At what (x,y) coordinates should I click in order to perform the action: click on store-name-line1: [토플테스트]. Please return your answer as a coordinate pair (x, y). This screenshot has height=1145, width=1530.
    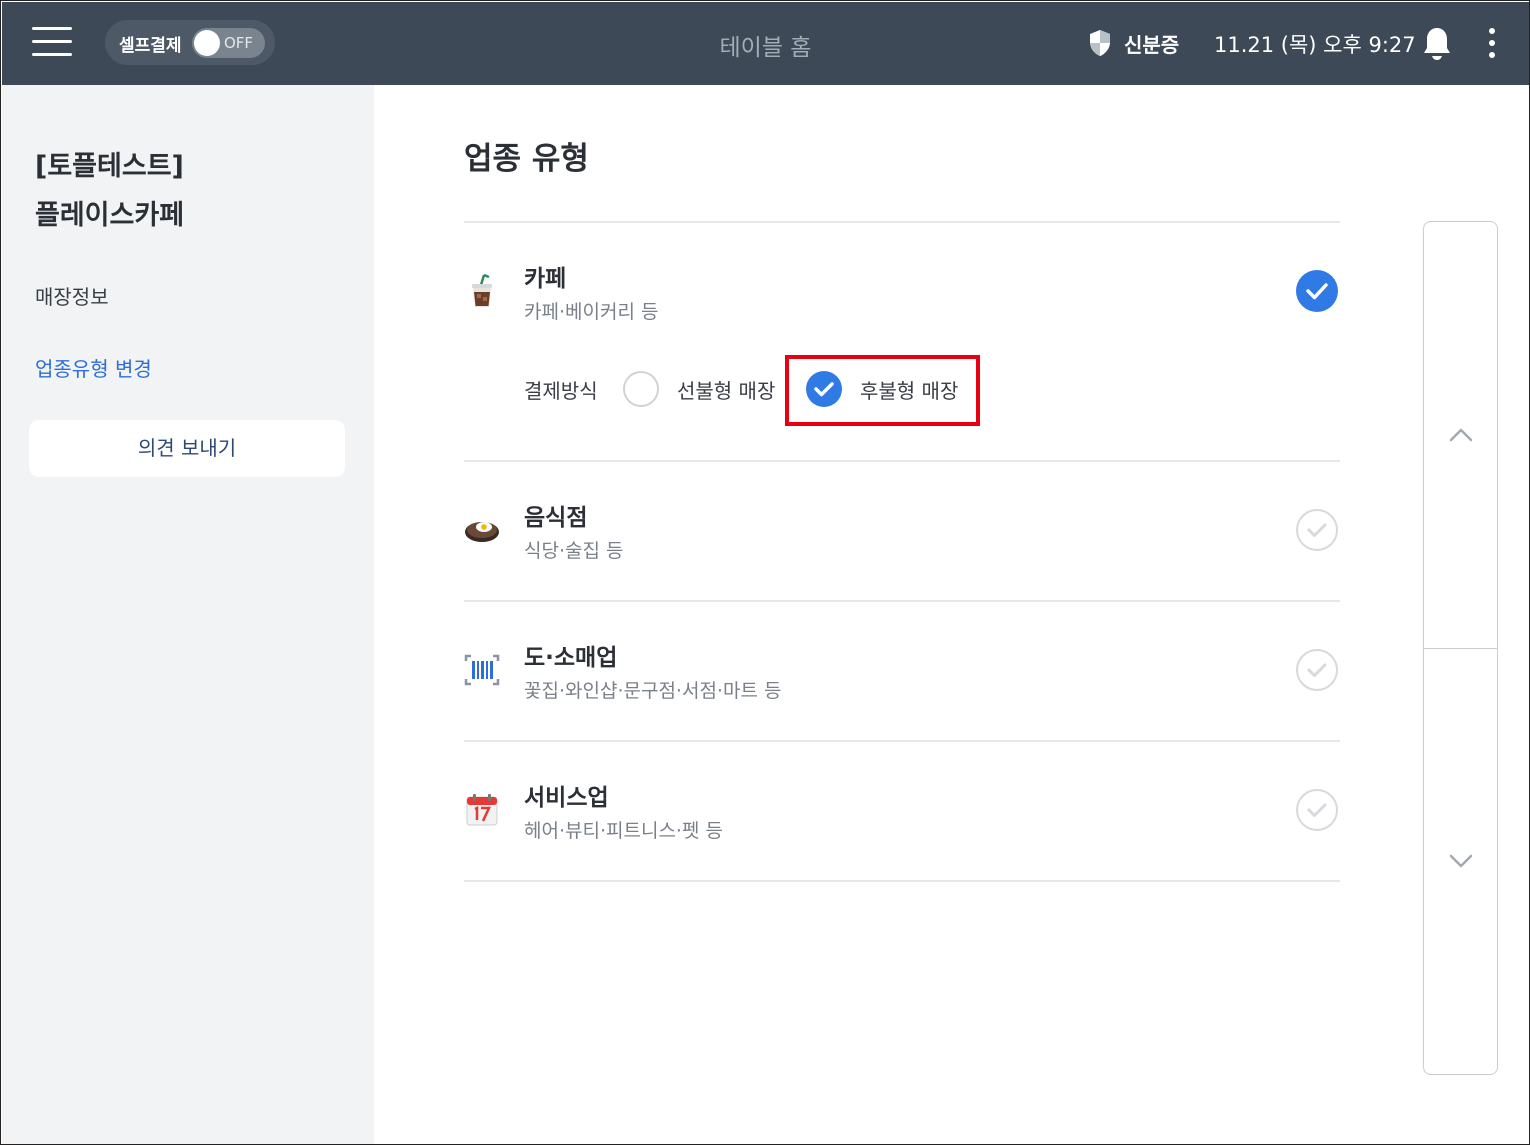
    Looking at the image, I should click on (109, 166).